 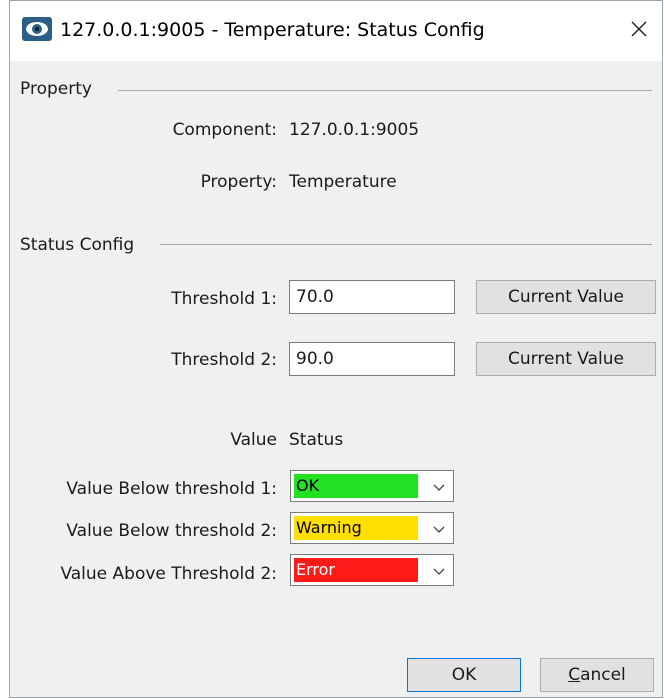 I want to click on threshold1-label: Threshold 1:, so click(x=224, y=299).